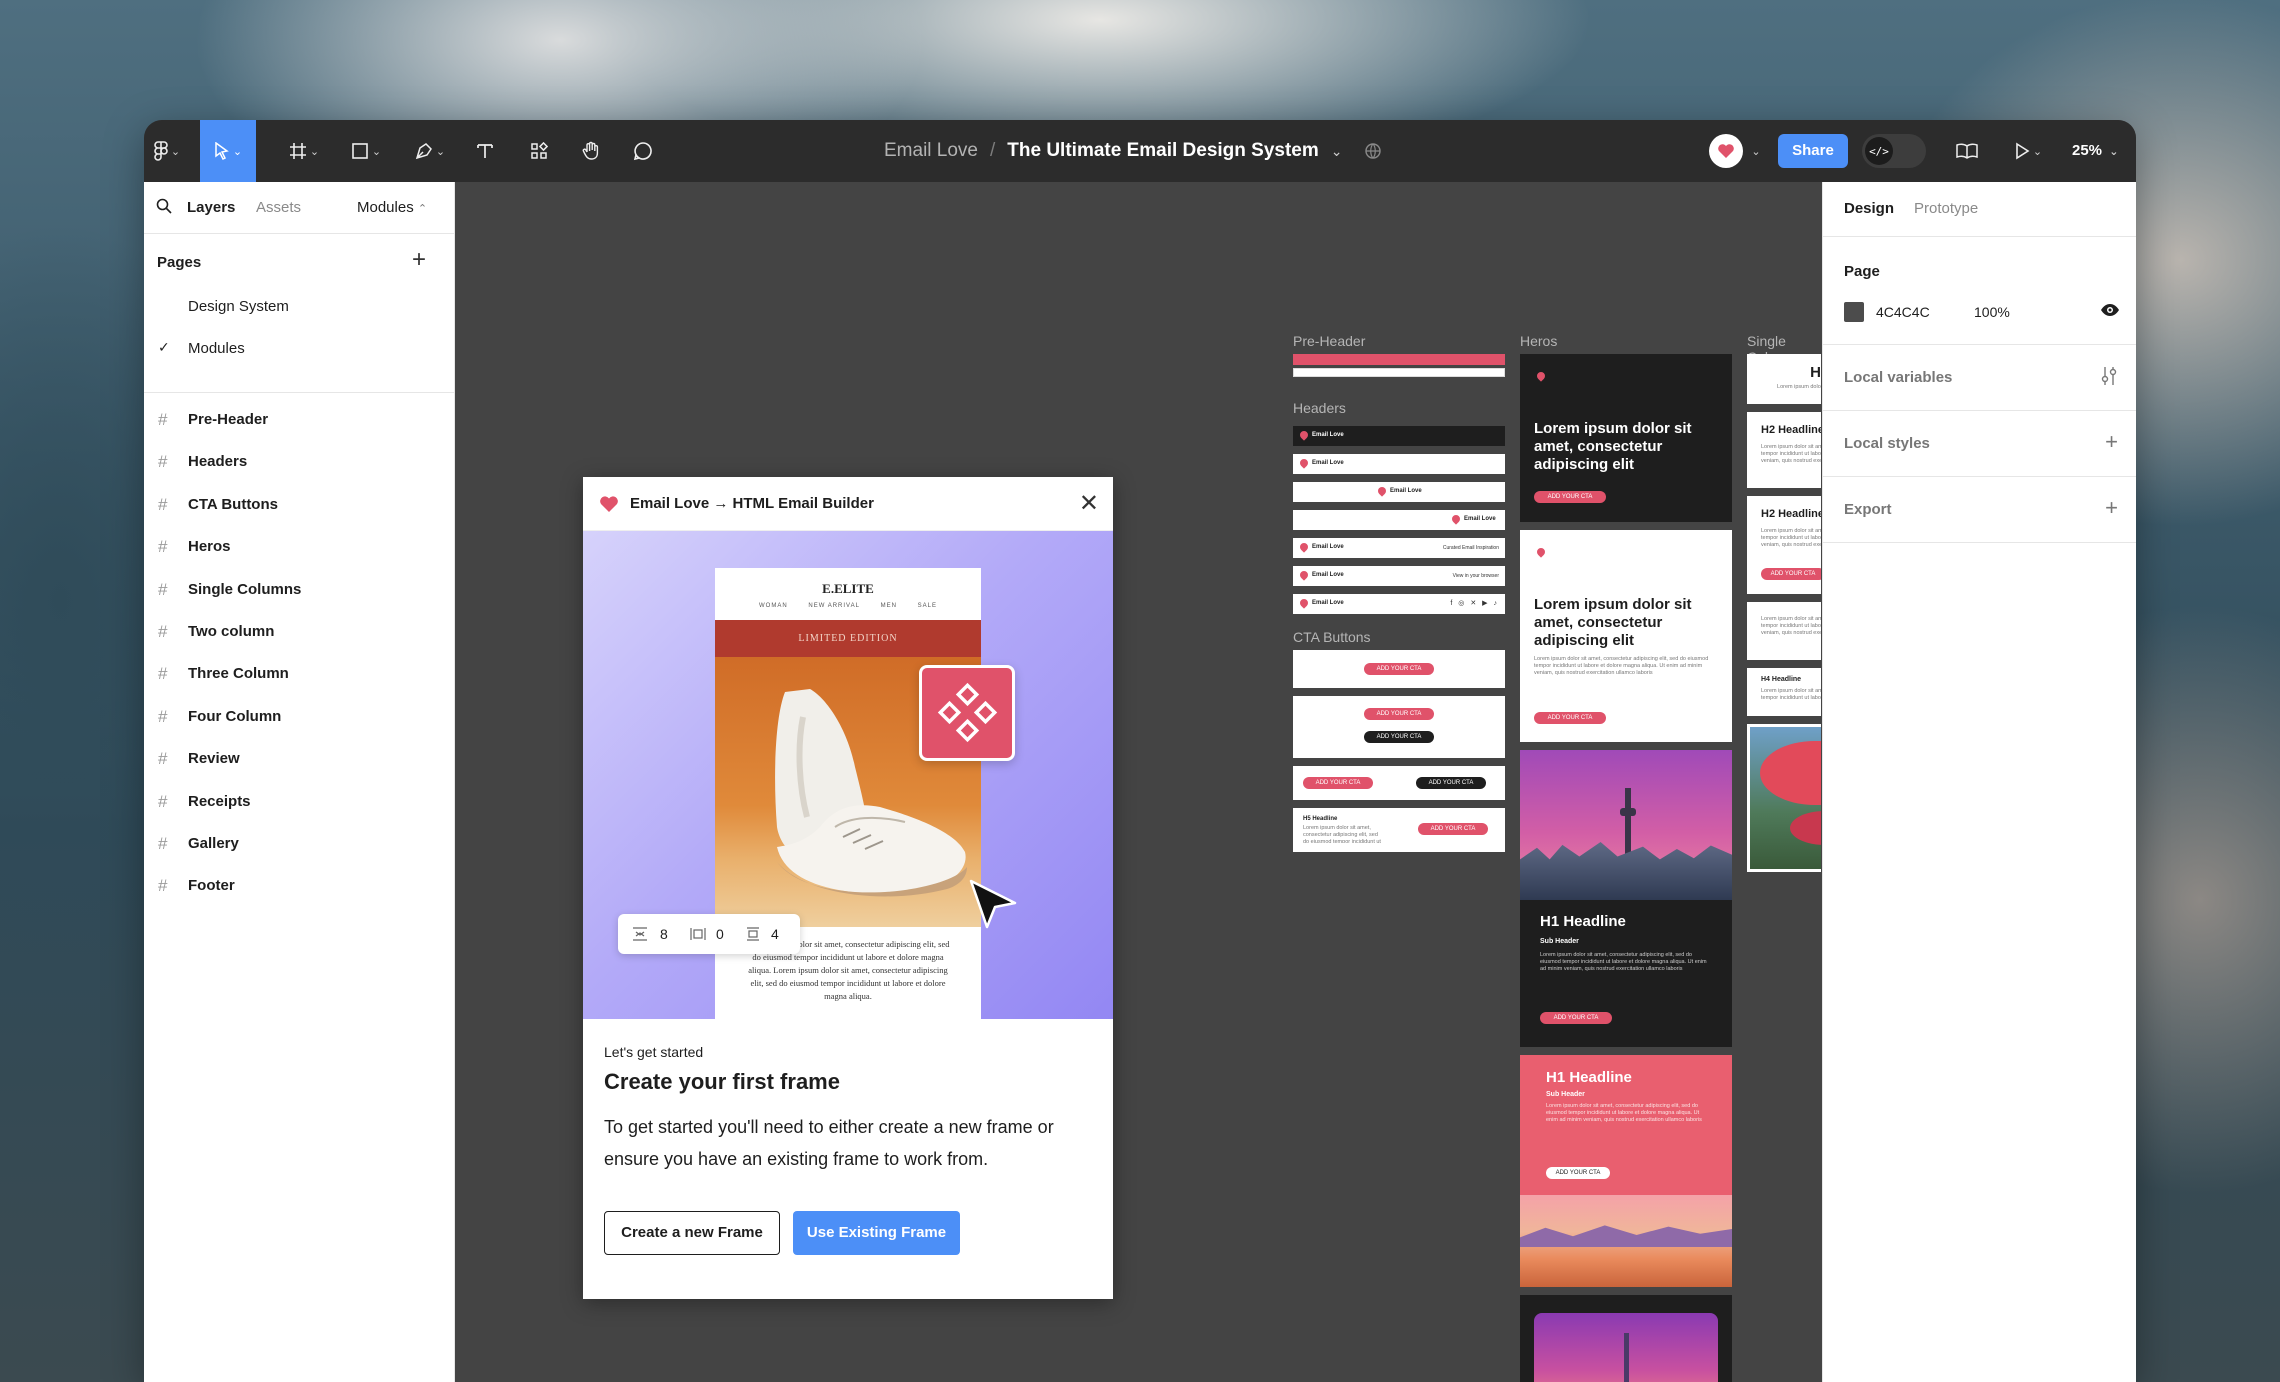 Image resolution: width=2280 pixels, height=1382 pixels. What do you see at coordinates (643, 151) in the screenshot?
I see `comment-tool-icon` at bounding box center [643, 151].